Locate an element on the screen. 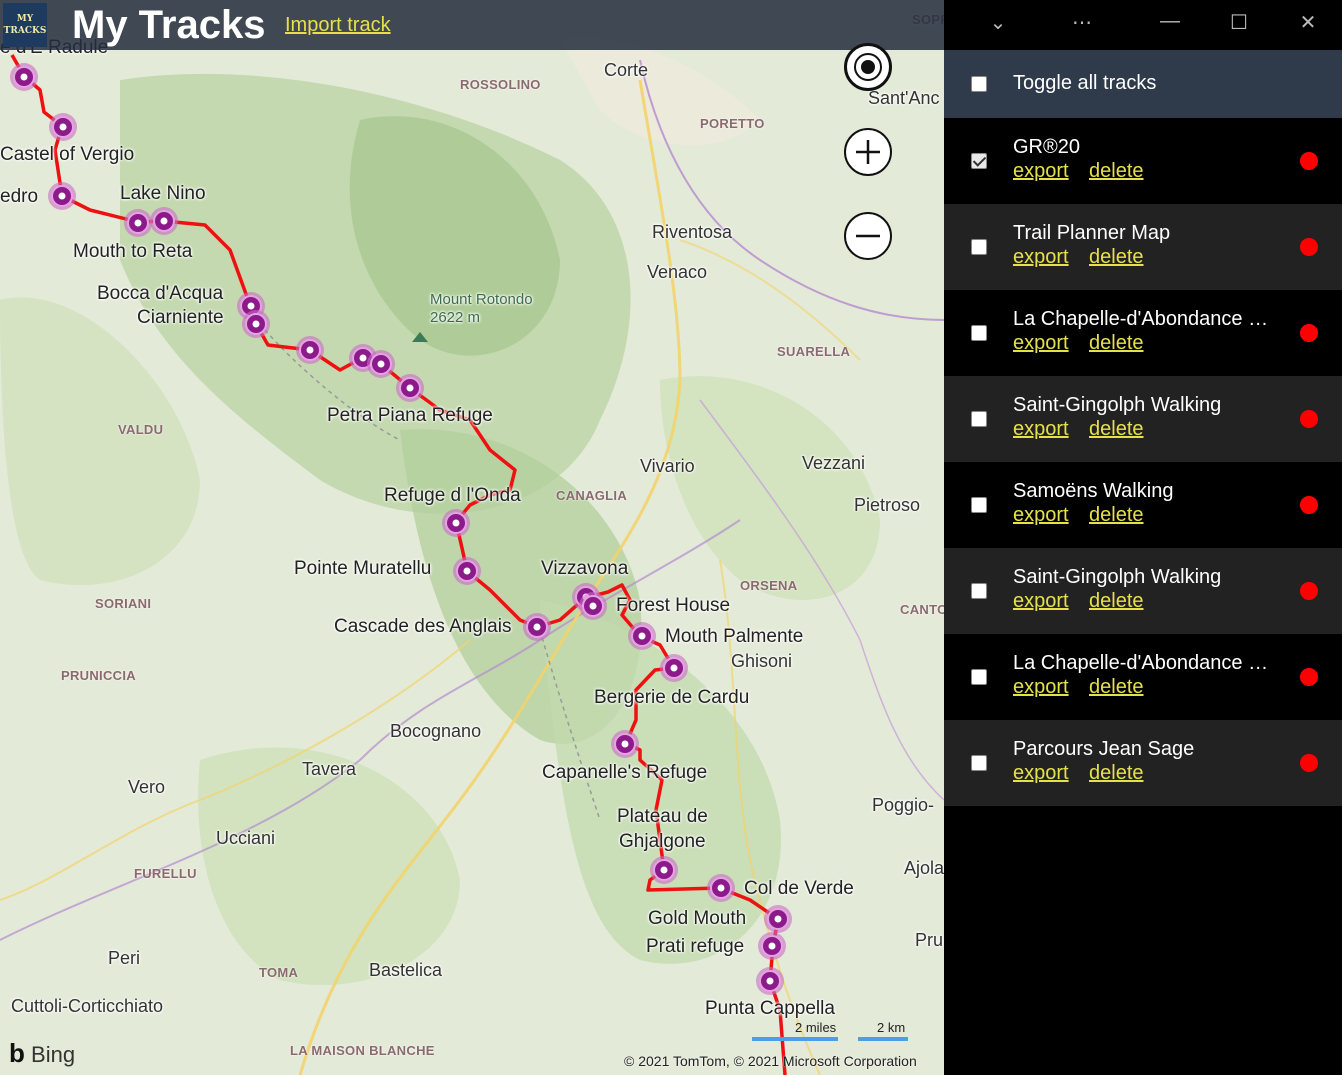 The width and height of the screenshot is (1342, 1075). window-titlebar: ⌄ ⋯ — ☐ ✕ is located at coordinates (1143, 25).